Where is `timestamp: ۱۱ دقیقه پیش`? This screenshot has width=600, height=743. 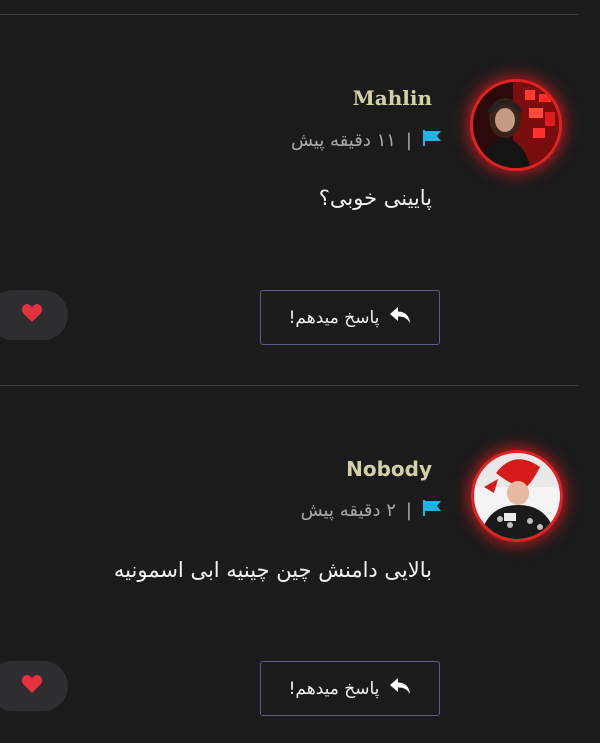
timestamp: ۱۱ دقیقه پیش is located at coordinates (343, 140).